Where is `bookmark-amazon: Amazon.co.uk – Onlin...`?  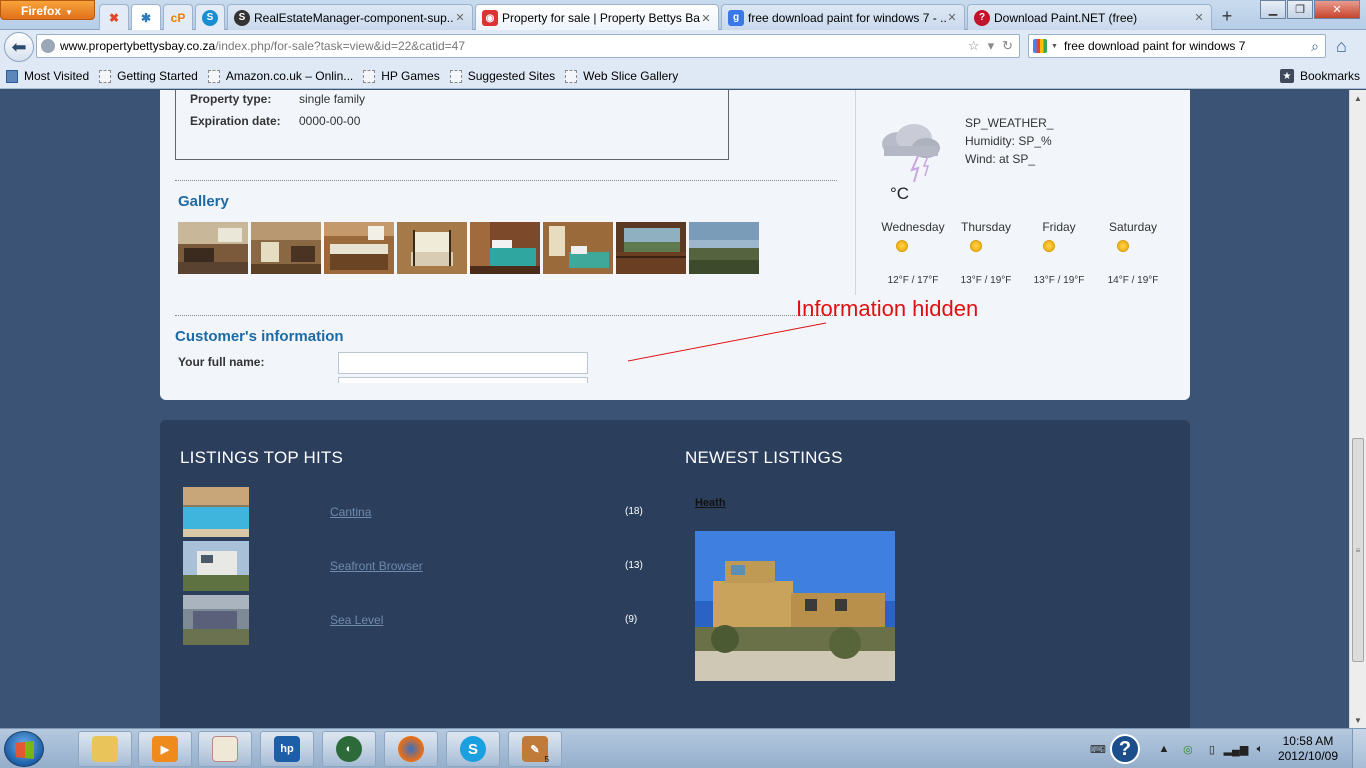 bookmark-amazon: Amazon.co.uk – Onlin... is located at coordinates (280, 76).